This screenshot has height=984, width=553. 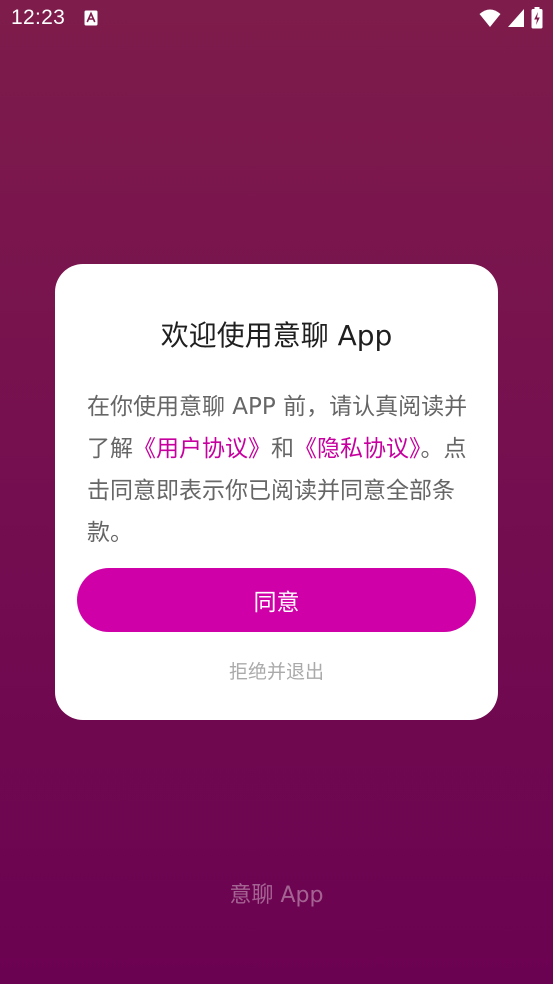 I want to click on dialog-body-conjunction: 和, so click(x=282, y=449).